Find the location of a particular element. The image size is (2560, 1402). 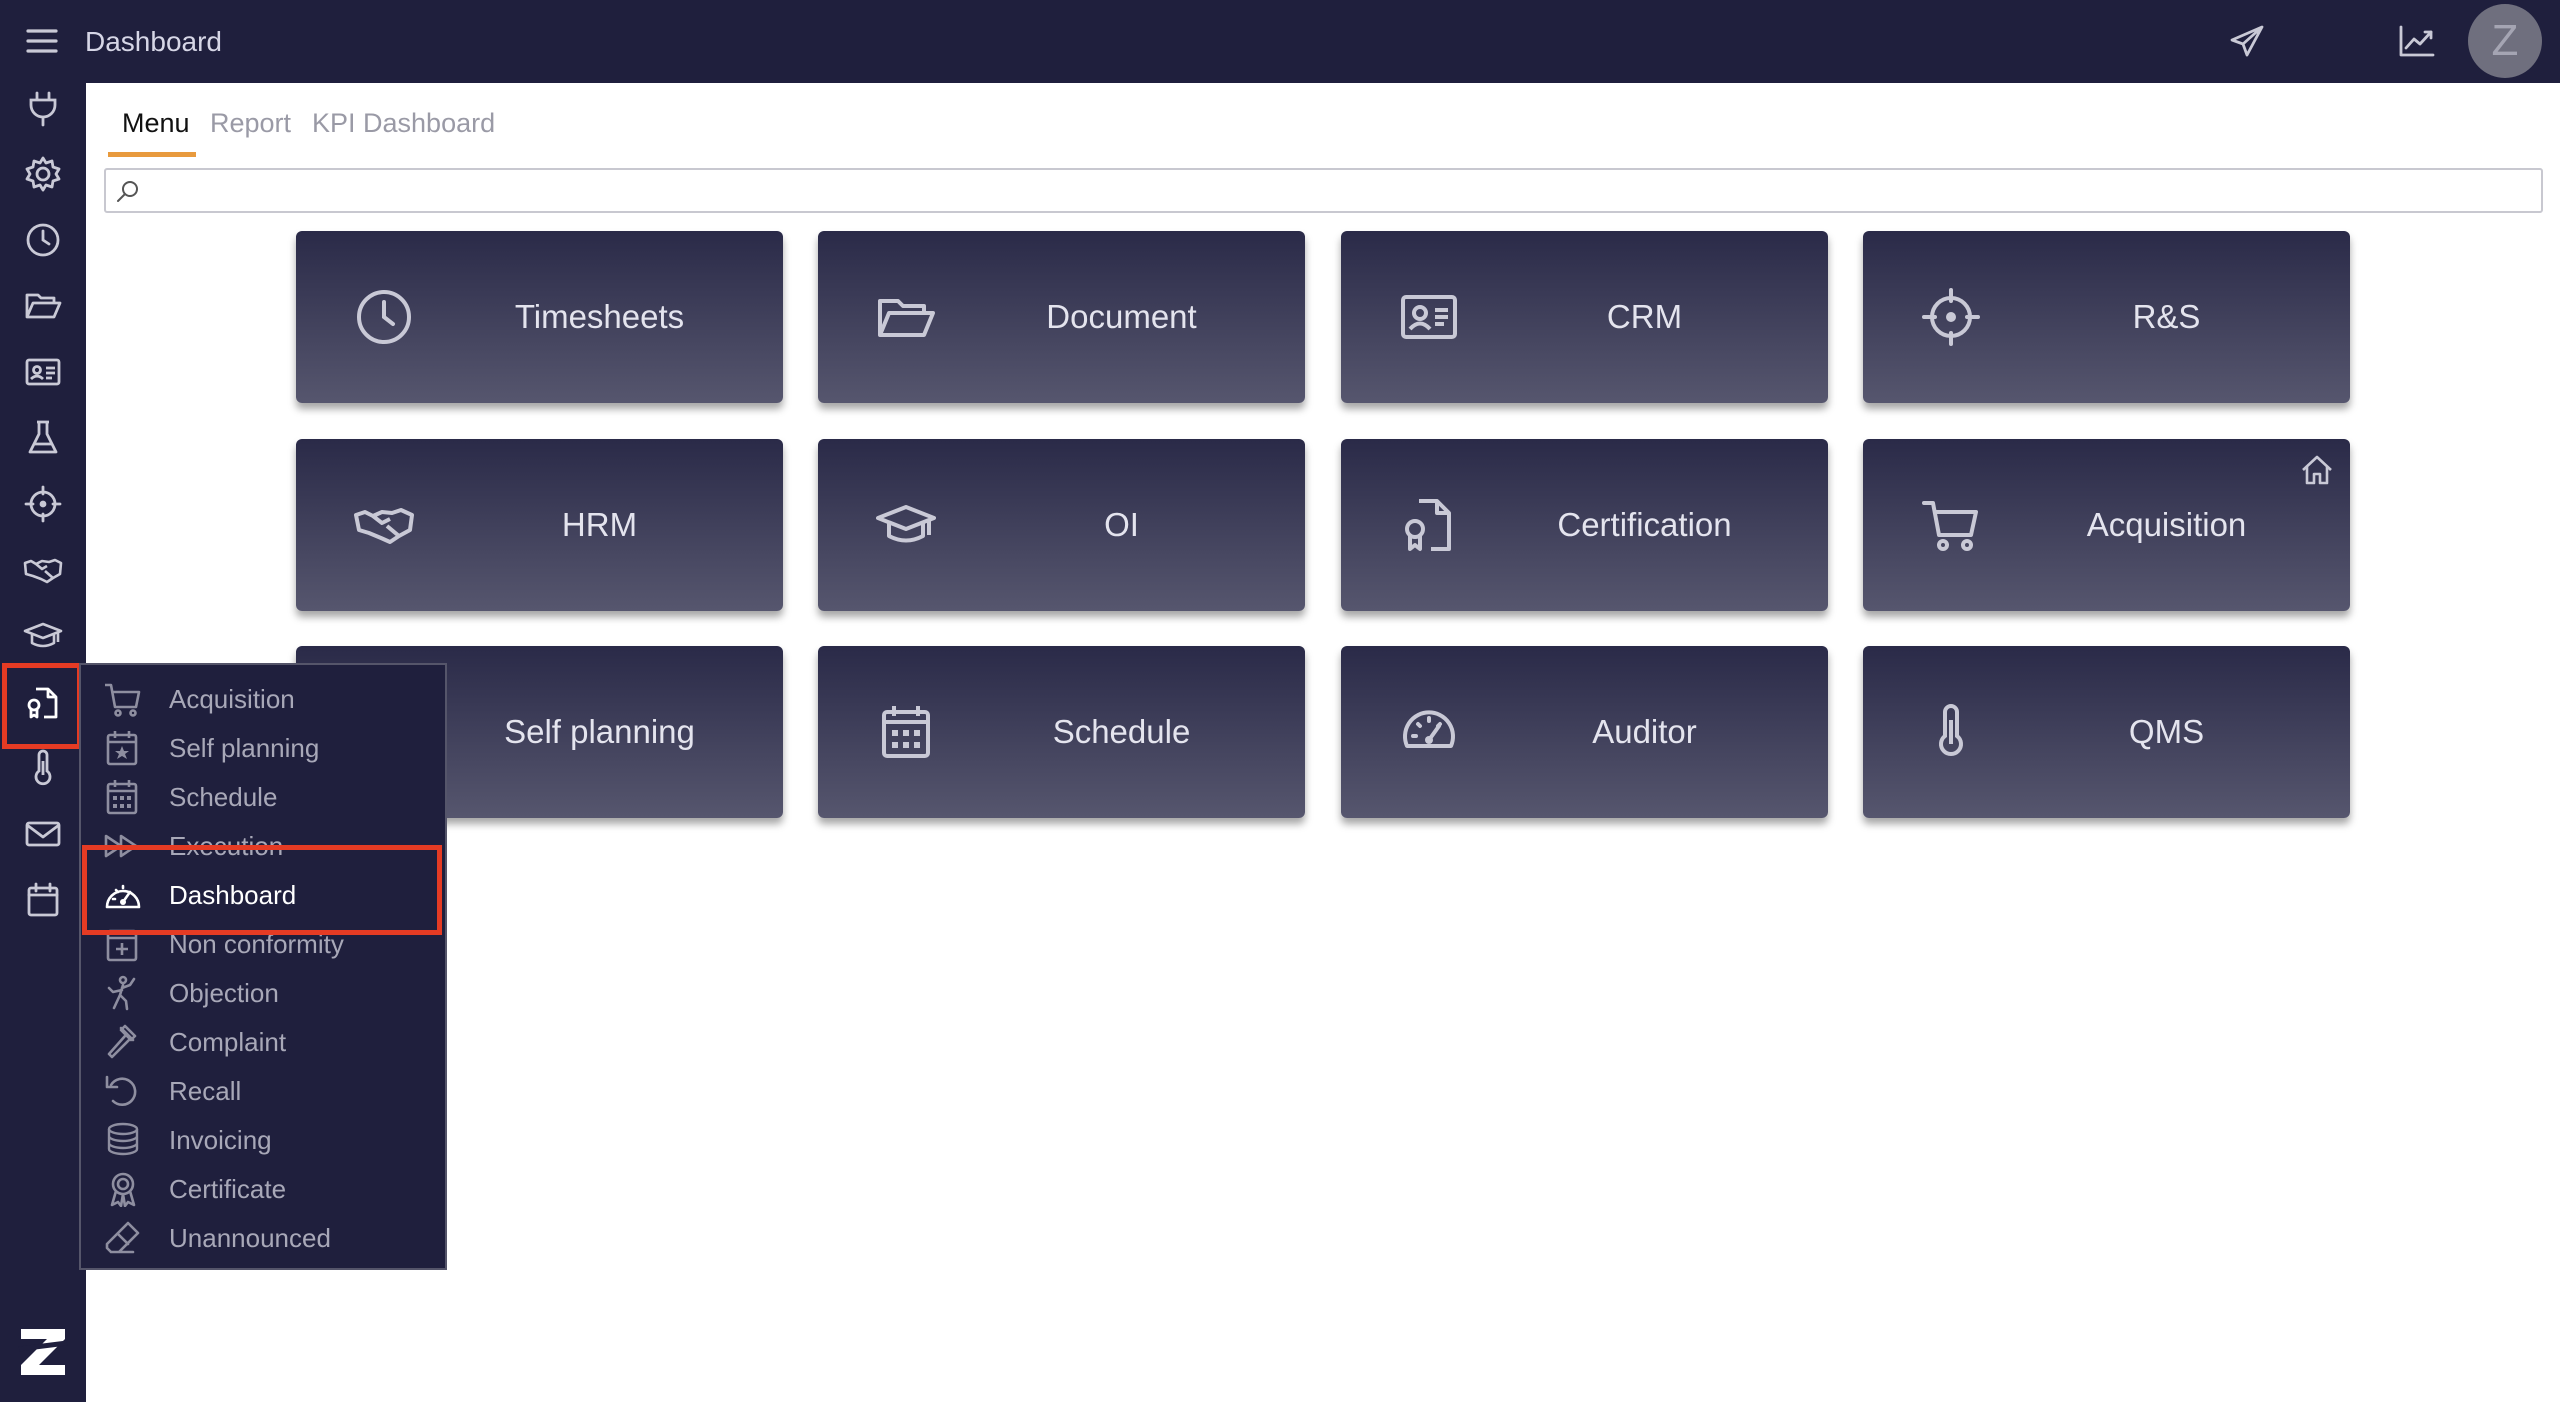

tile-r-and-s: R&S is located at coordinates (2106, 317).